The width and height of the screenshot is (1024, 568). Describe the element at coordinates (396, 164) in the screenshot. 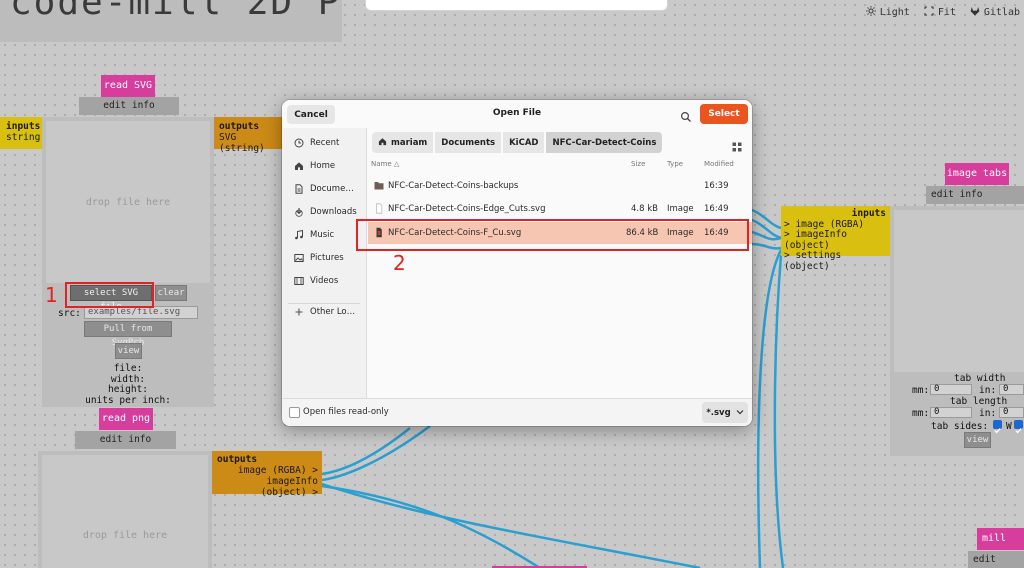

I see `sort-up-icon: △` at that location.